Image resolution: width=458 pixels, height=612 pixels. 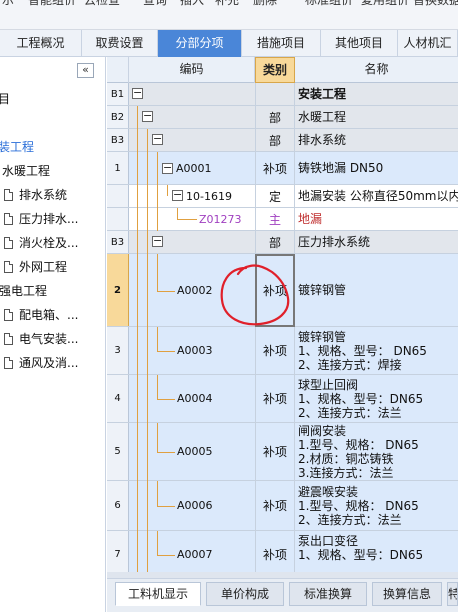 What do you see at coordinates (195, 451) in the screenshot?
I see `row-code: A0005` at bounding box center [195, 451].